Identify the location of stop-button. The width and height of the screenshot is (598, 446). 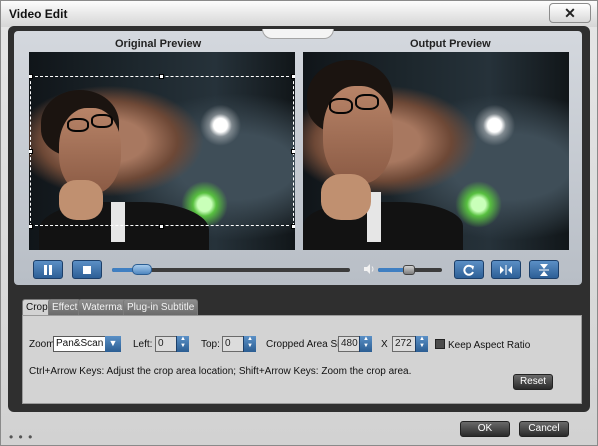
(87, 269).